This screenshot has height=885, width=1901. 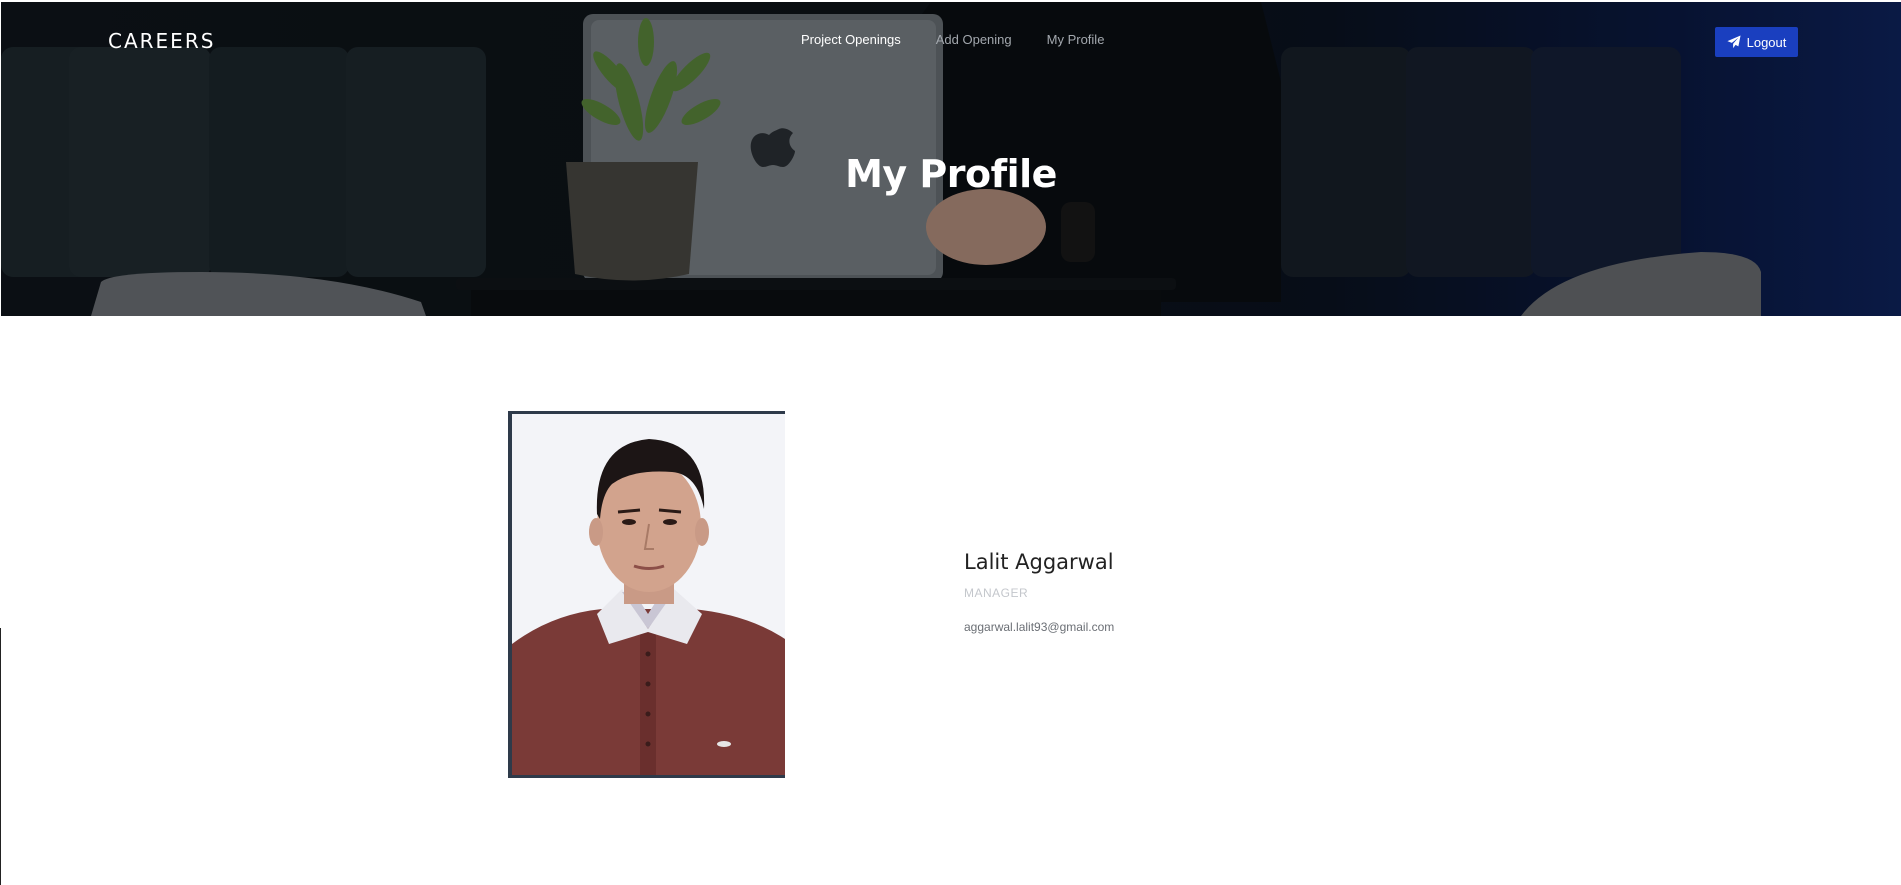 What do you see at coordinates (996, 593) in the screenshot?
I see `profile-role: MANAGER` at bounding box center [996, 593].